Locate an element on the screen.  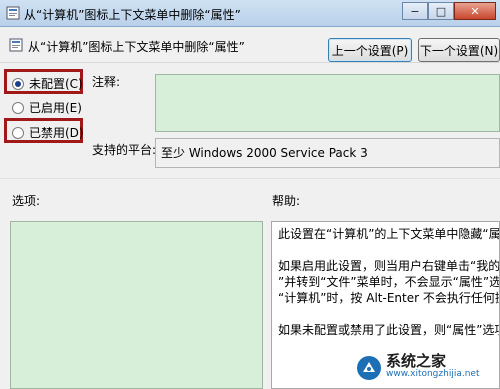
minimize-button: − is located at coordinates (415, 11).